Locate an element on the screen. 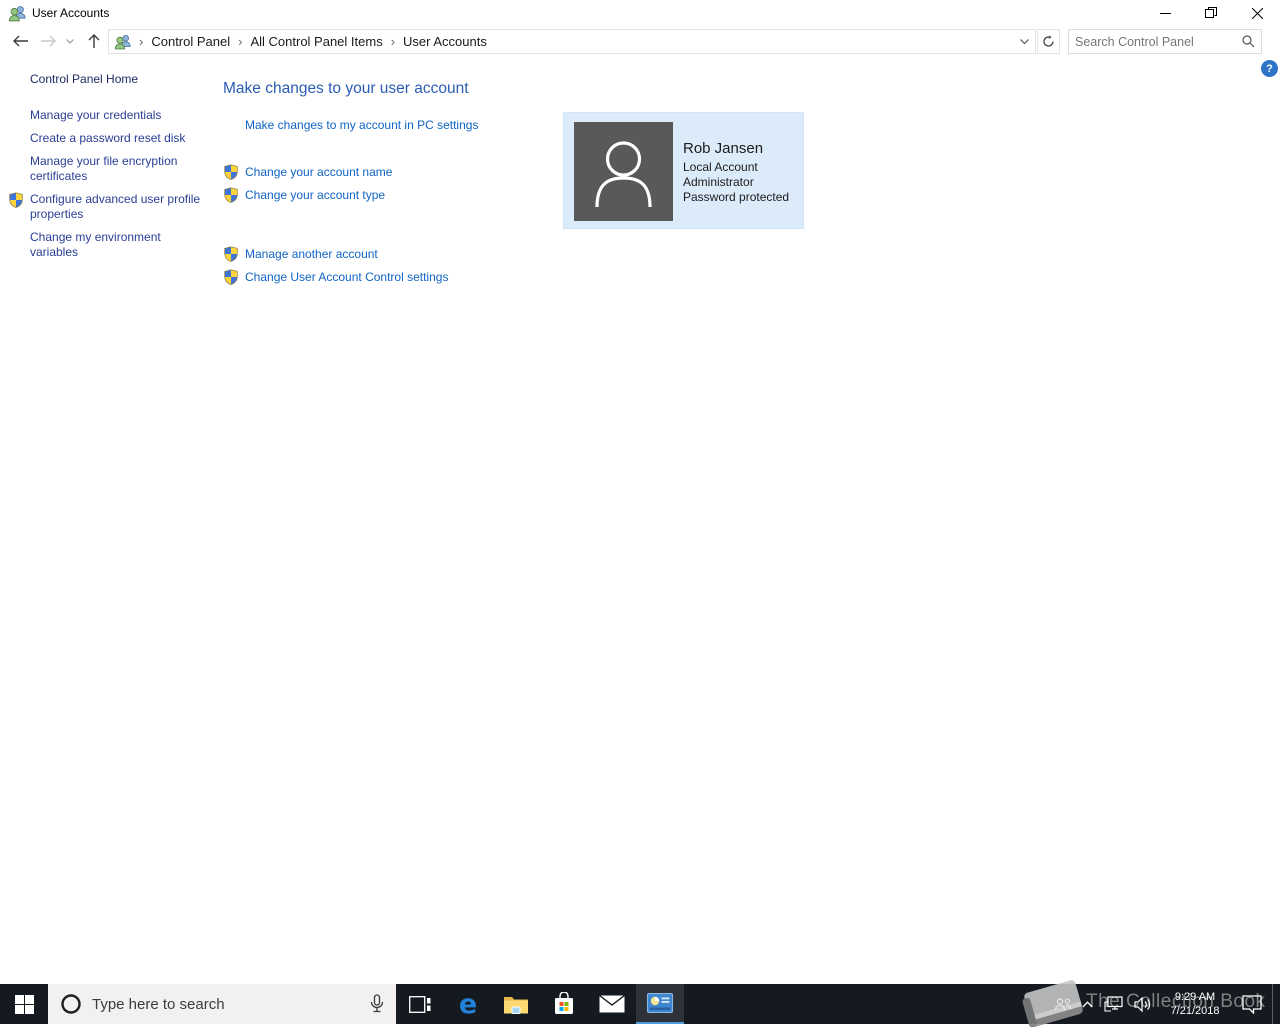  control-panel-search is located at coordinates (1165, 41).